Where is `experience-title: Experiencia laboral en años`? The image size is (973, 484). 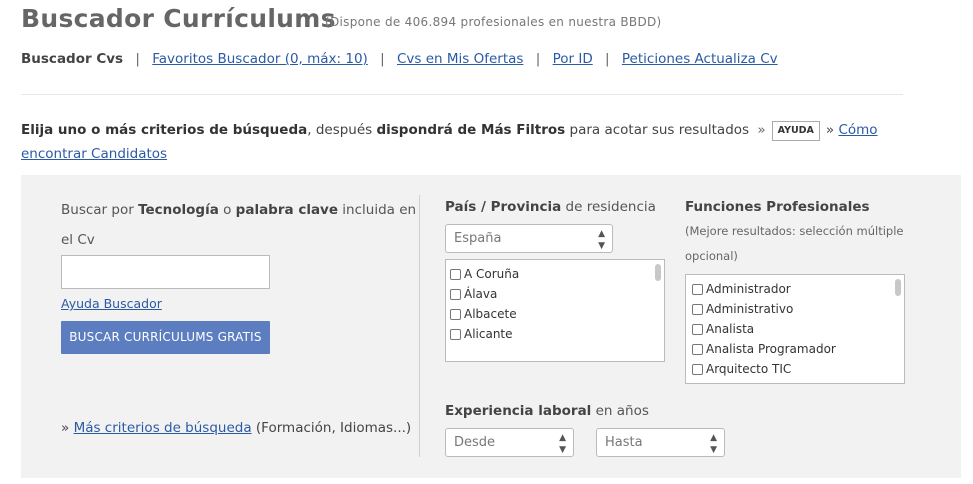 experience-title: Experiencia laboral en años is located at coordinates (547, 411).